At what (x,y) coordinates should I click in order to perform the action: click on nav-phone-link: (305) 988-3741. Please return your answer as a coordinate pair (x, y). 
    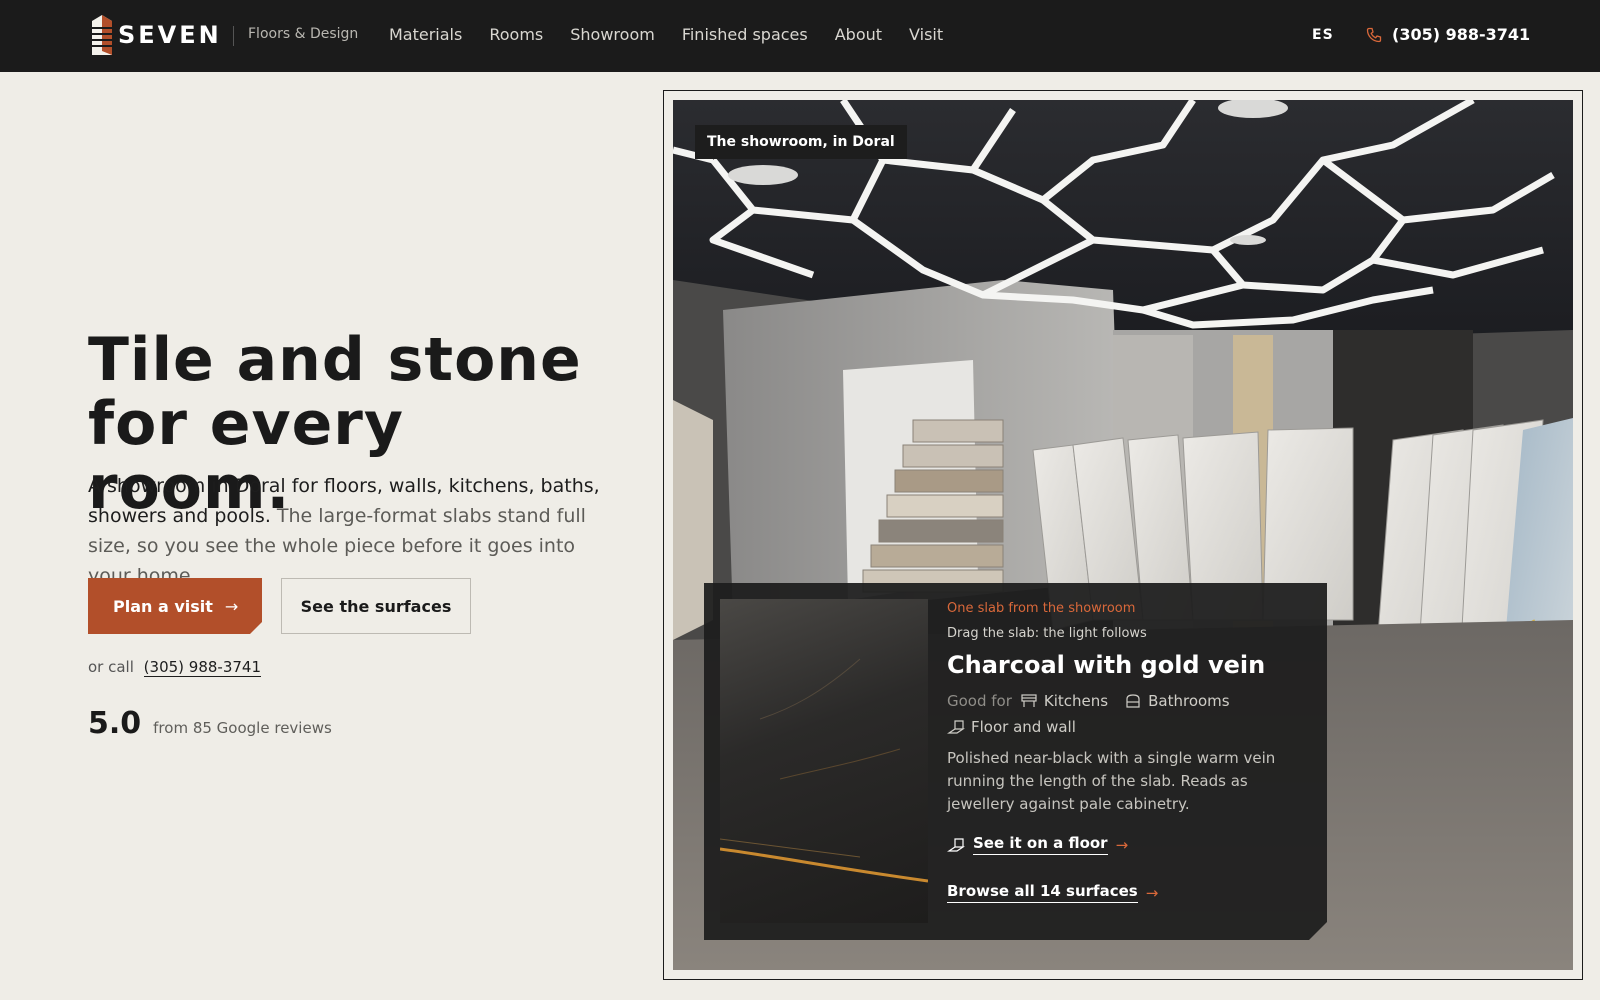
    Looking at the image, I should click on (1448, 34).